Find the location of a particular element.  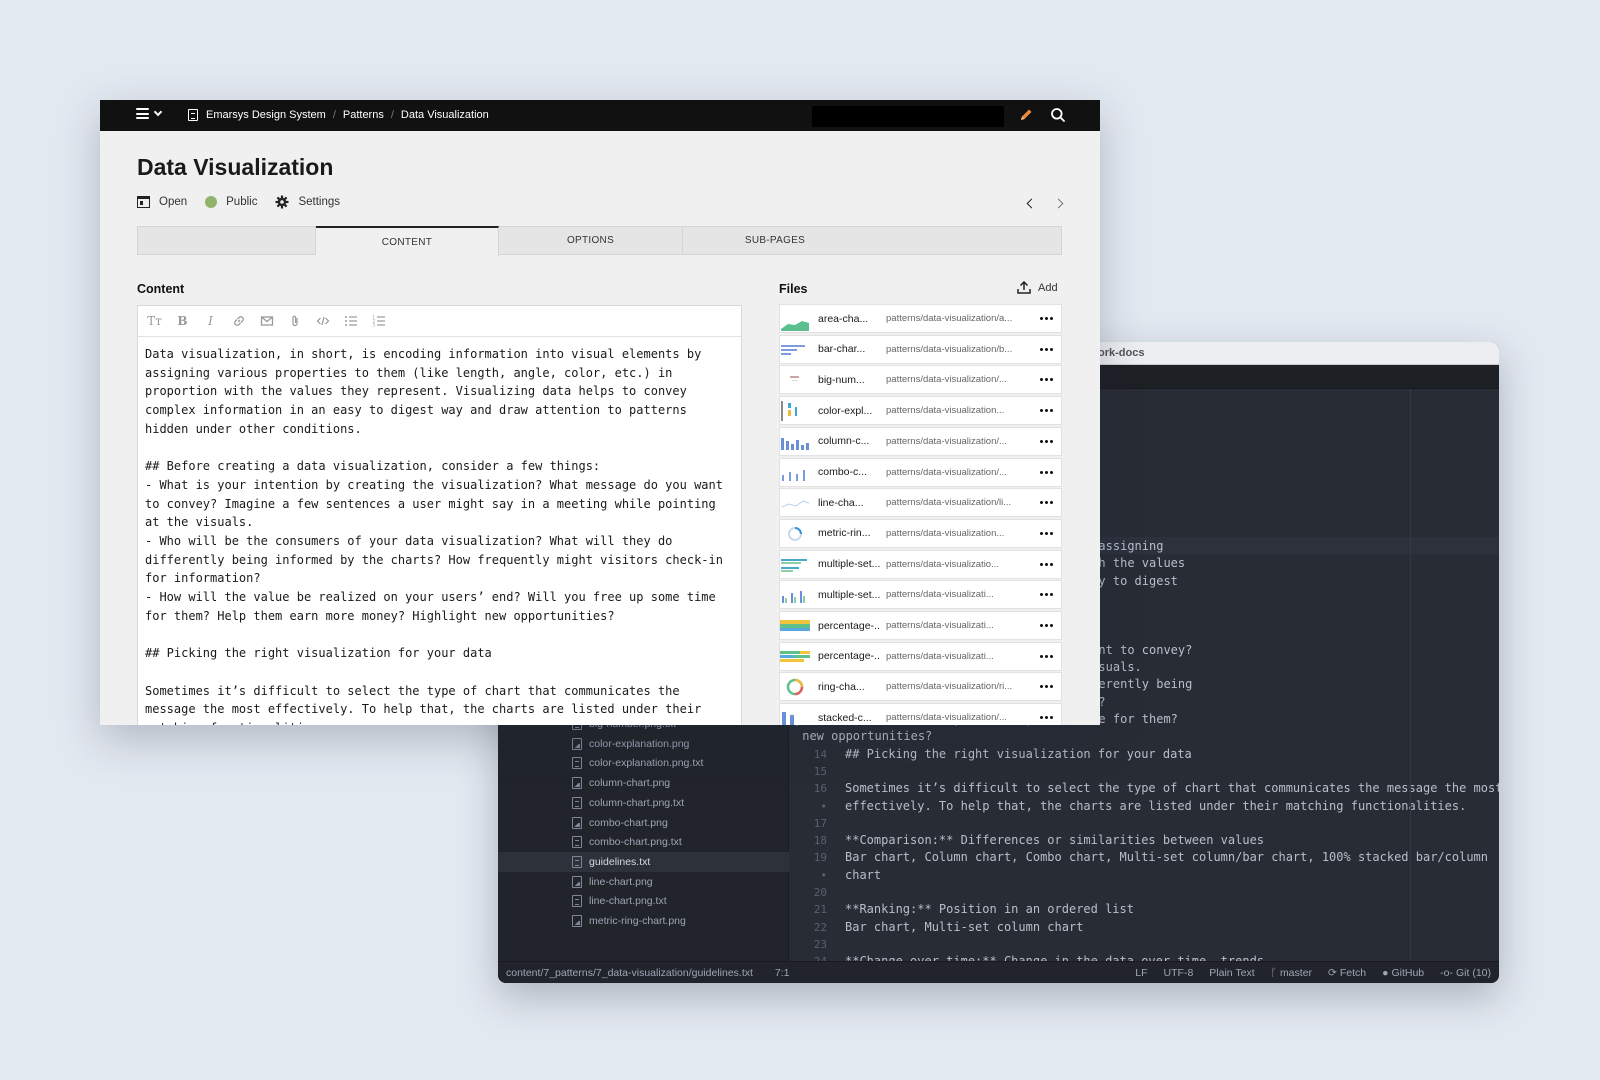

visibility-status: Public is located at coordinates (231, 202).